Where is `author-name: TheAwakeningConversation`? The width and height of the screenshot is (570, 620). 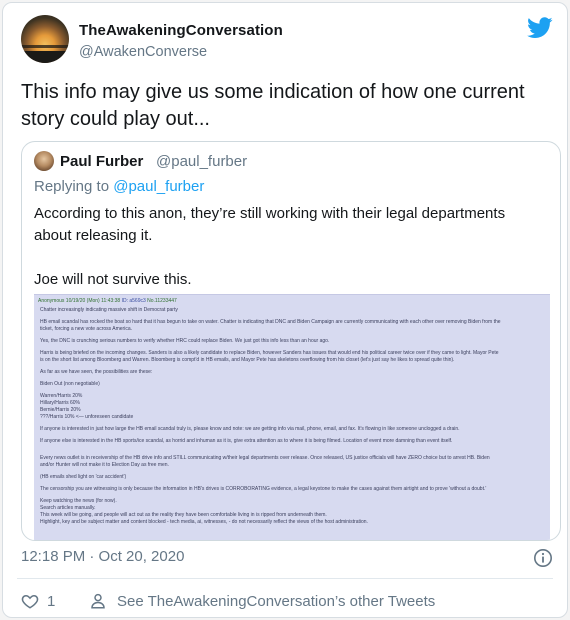
author-name: TheAwakeningConversation is located at coordinates (181, 30).